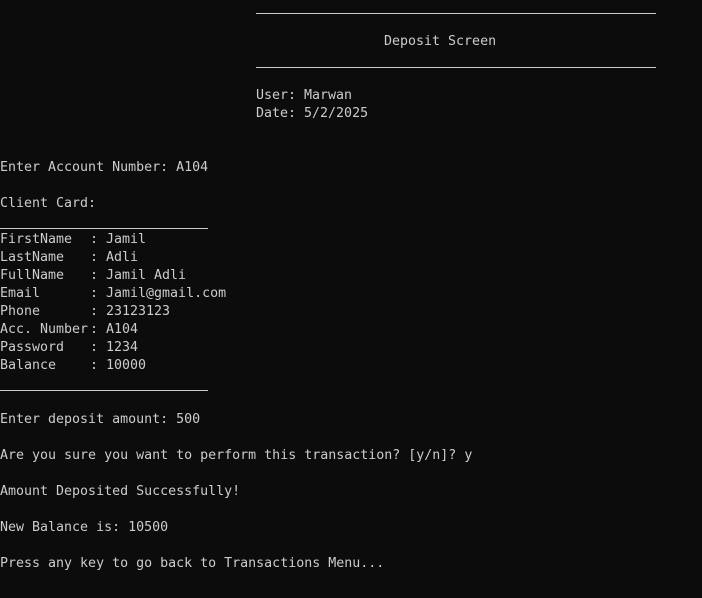 This screenshot has width=702, height=598. I want to click on field-label: Balance, so click(28, 365).